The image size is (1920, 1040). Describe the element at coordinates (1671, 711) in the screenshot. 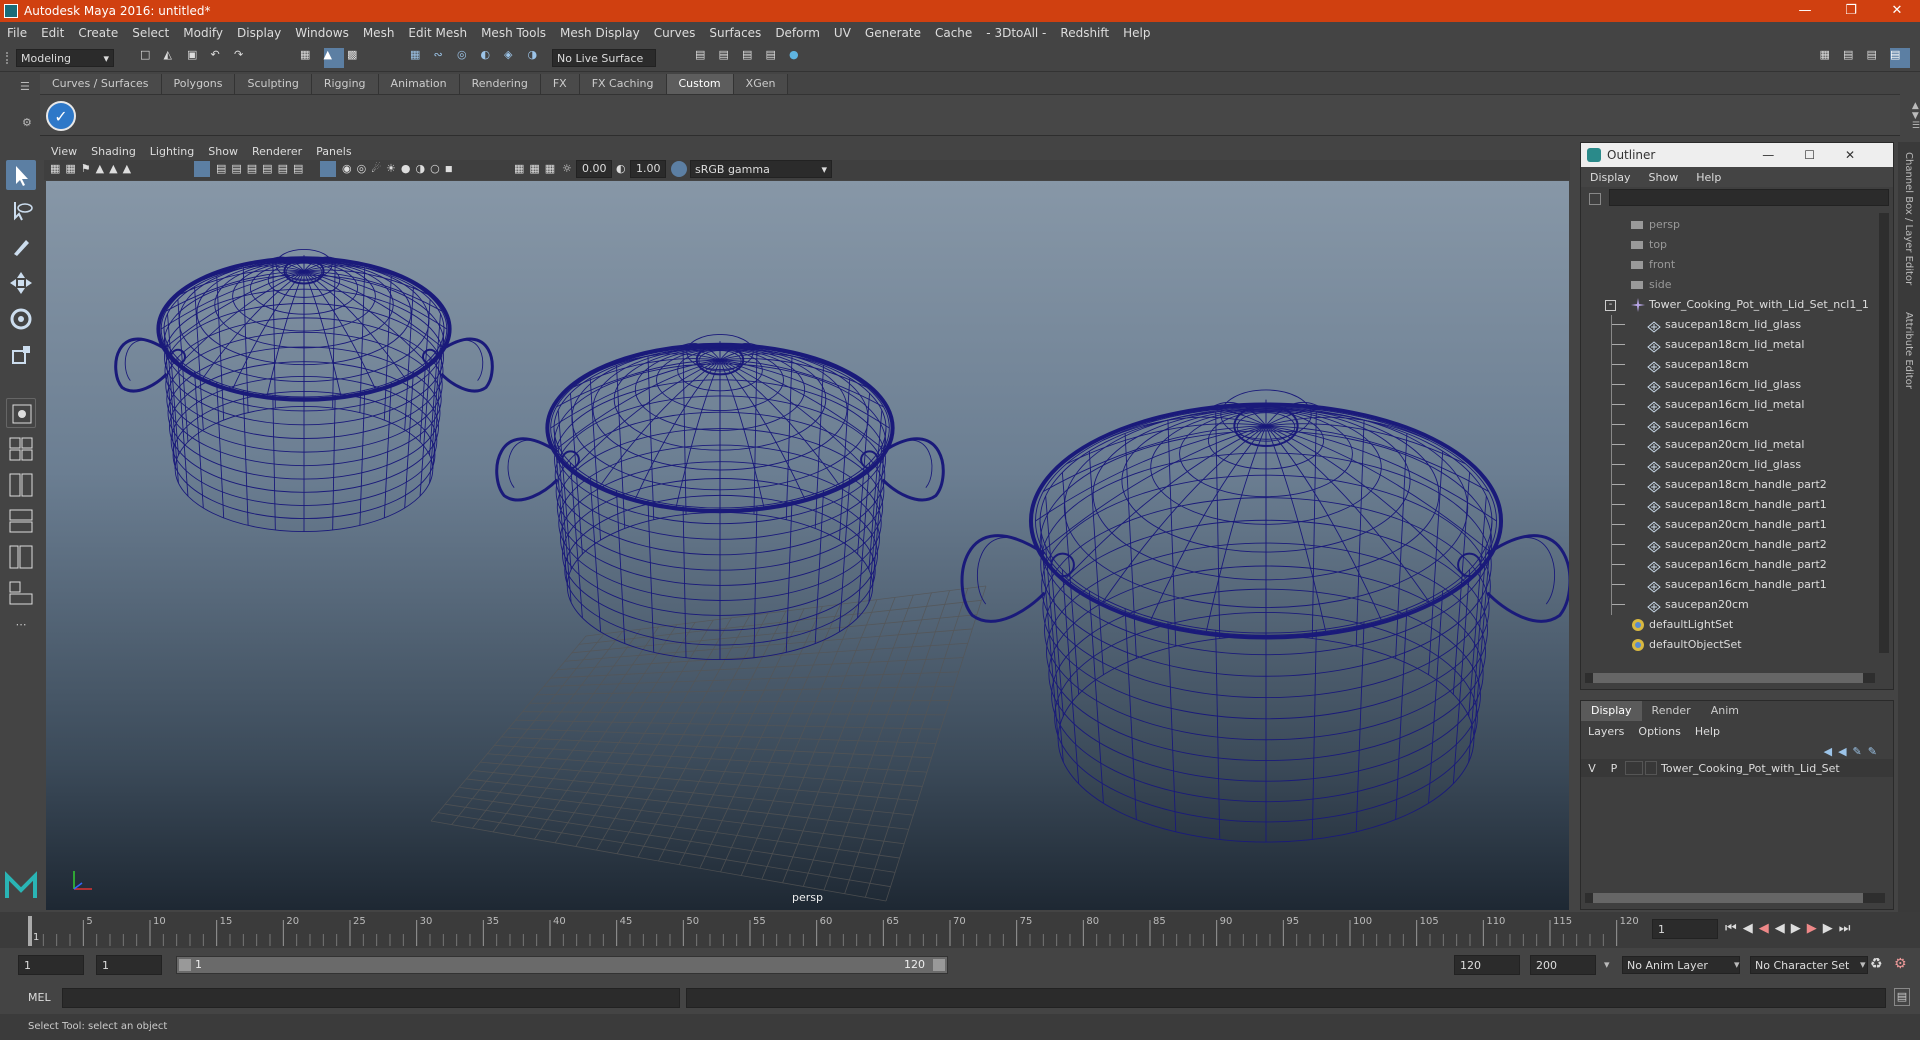

I see `layer-tab-1: Render` at that location.